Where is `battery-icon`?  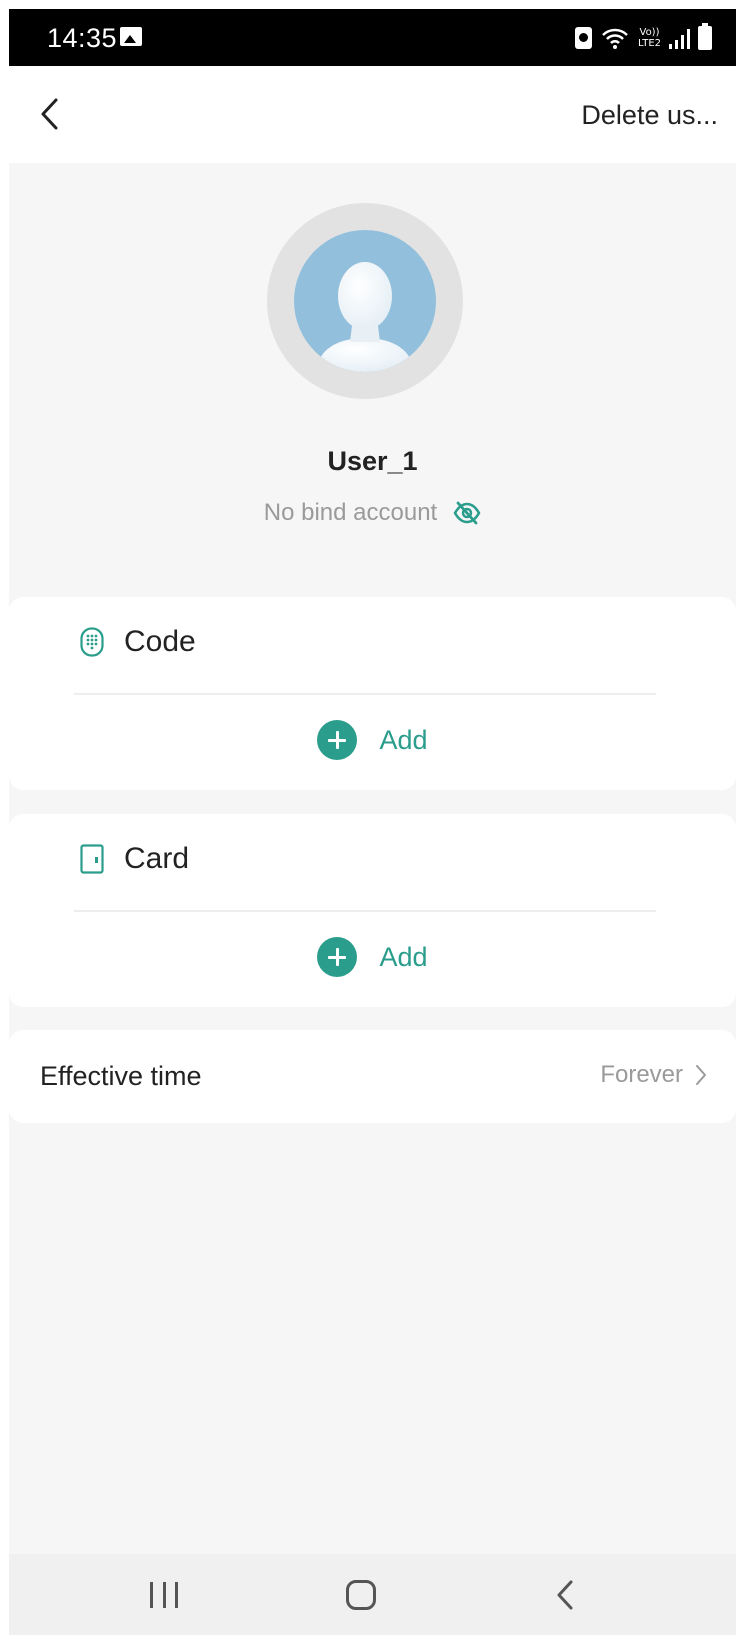 battery-icon is located at coordinates (705, 36).